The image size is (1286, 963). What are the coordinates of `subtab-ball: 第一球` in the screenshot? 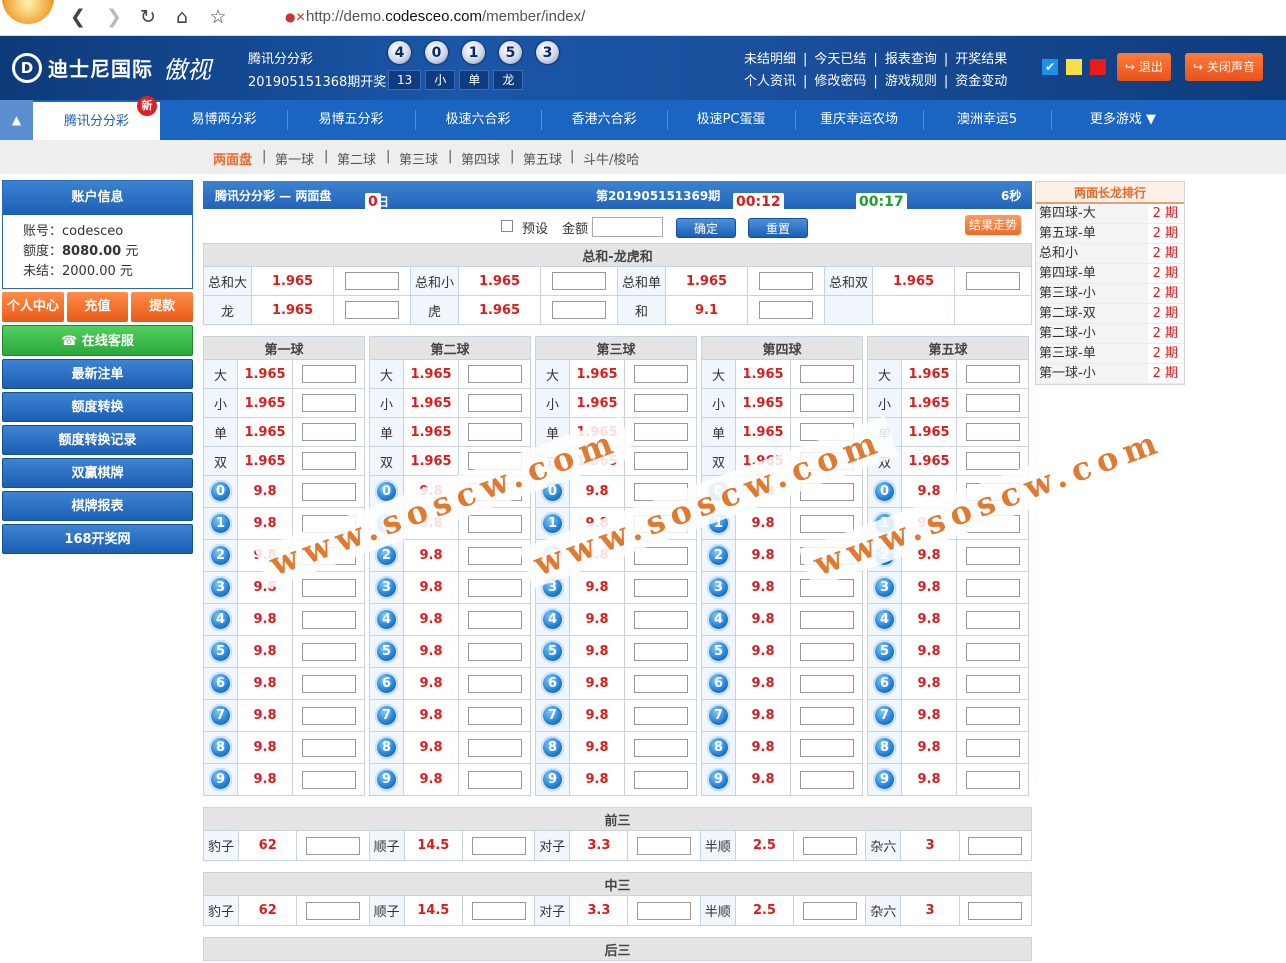 It's located at (294, 158).